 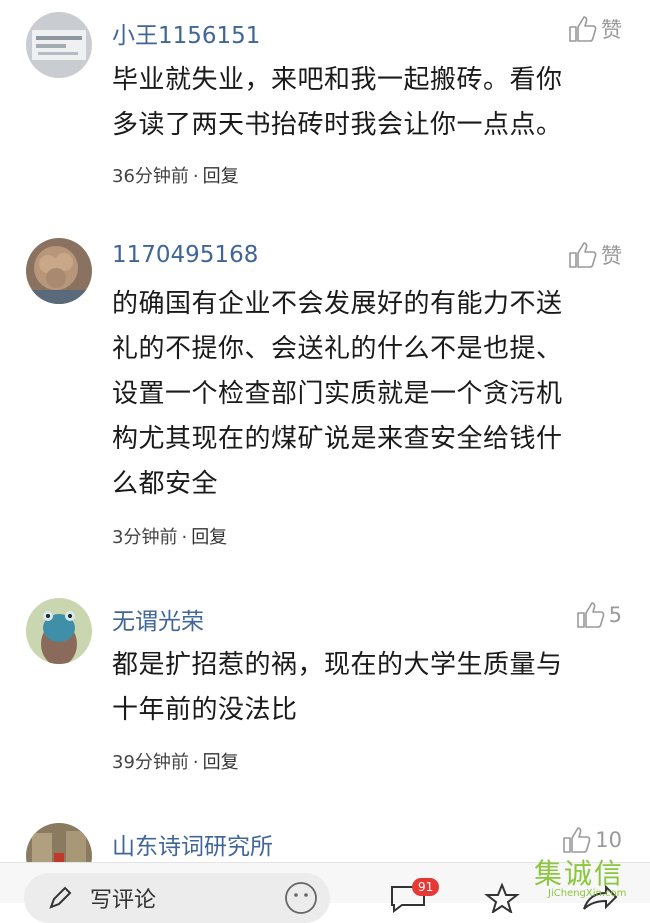 I want to click on comment-meta: 36分钟前 · 回复, so click(x=175, y=175).